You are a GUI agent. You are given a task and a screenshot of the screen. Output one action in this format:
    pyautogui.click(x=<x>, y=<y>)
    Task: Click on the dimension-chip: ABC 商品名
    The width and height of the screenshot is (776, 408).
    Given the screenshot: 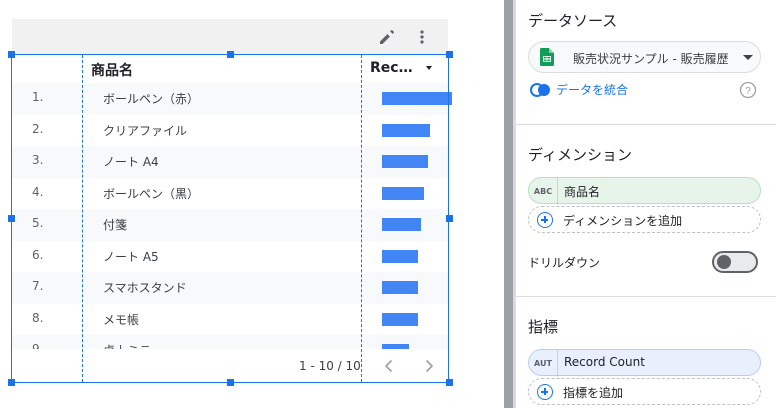 What is the action you would take?
    pyautogui.click(x=644, y=191)
    